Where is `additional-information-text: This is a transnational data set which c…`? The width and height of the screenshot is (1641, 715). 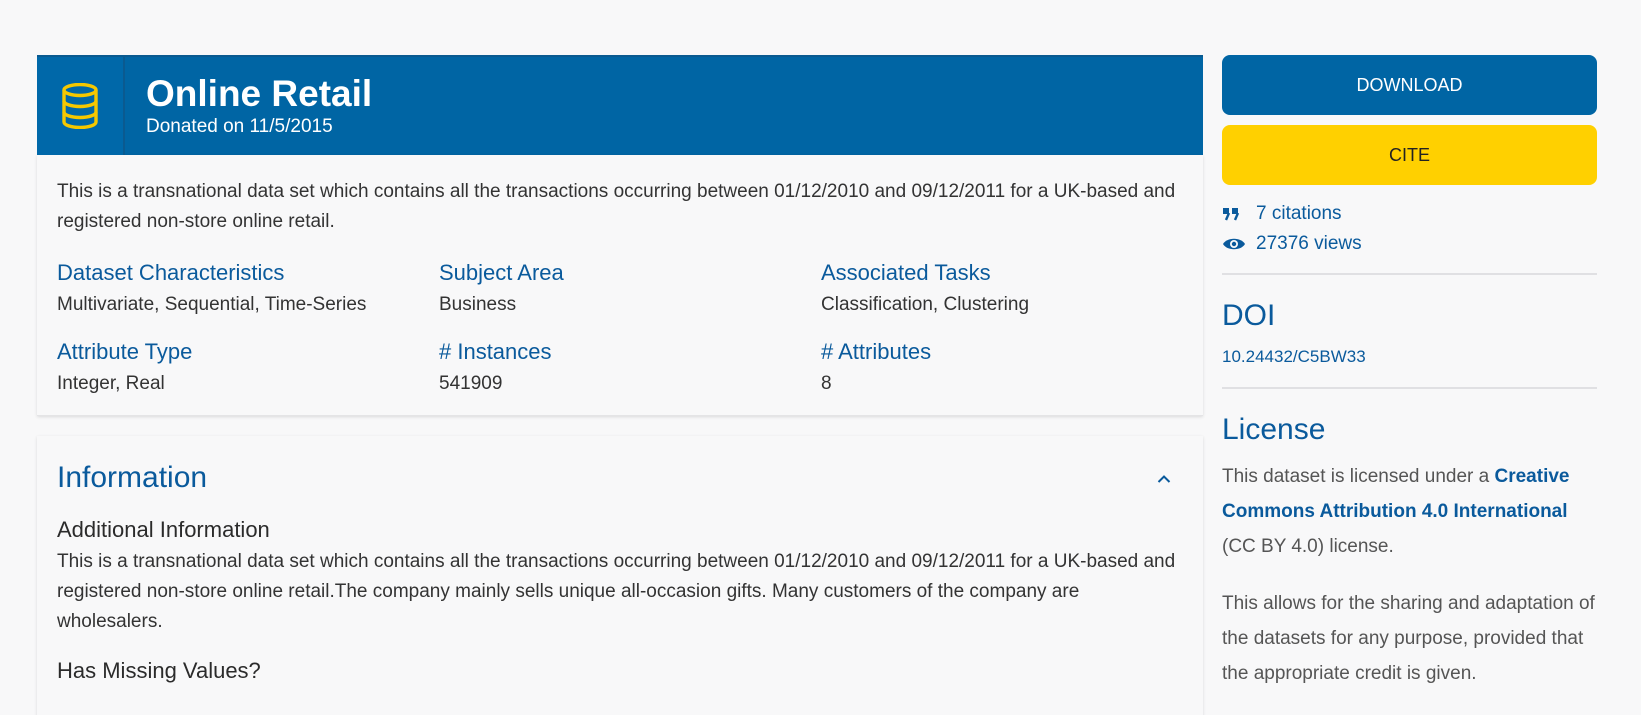 additional-information-text: This is a transnational data set which c… is located at coordinates (616, 591).